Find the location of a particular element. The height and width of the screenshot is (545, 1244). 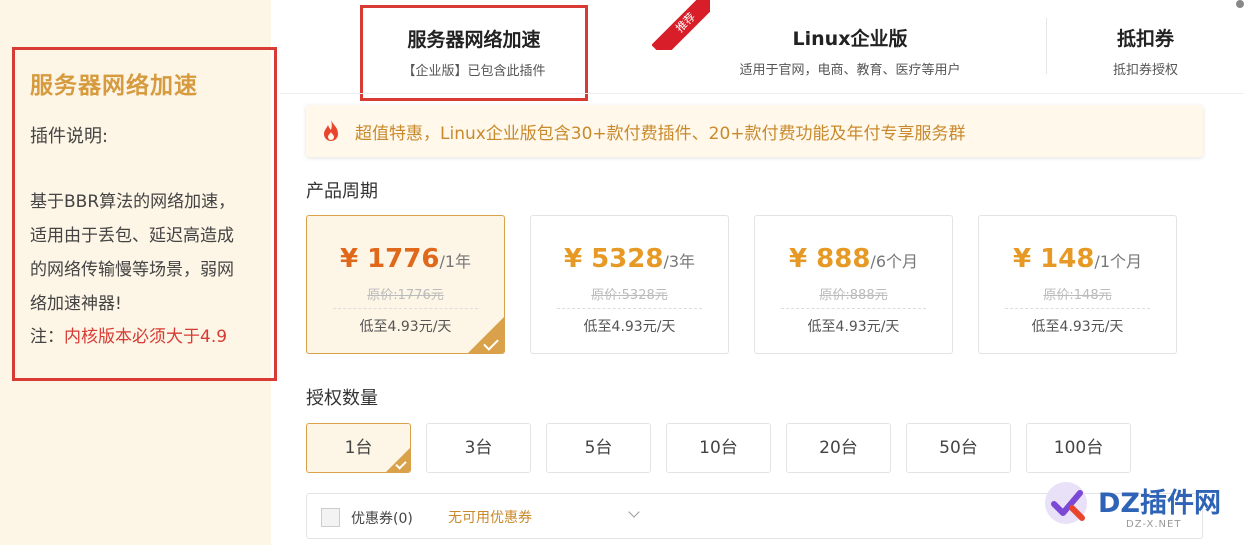

coupon-label: 优惠券(0) is located at coordinates (382, 519).